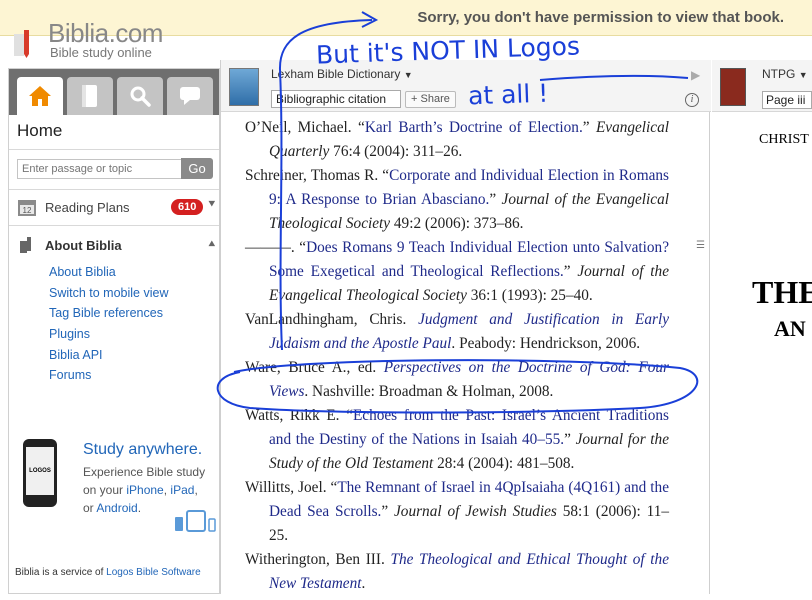  What do you see at coordinates (692, 100) in the screenshot?
I see `info-icon: i` at bounding box center [692, 100].